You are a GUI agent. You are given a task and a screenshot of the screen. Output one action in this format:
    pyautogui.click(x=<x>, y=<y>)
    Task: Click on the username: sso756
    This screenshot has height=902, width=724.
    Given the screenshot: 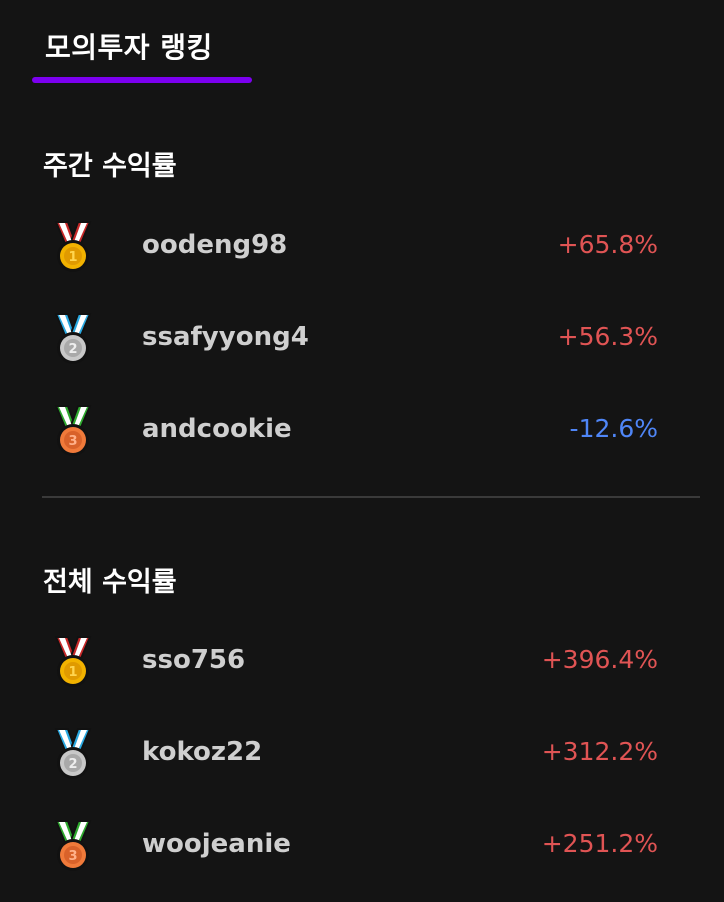 What is the action you would take?
    pyautogui.click(x=194, y=660)
    